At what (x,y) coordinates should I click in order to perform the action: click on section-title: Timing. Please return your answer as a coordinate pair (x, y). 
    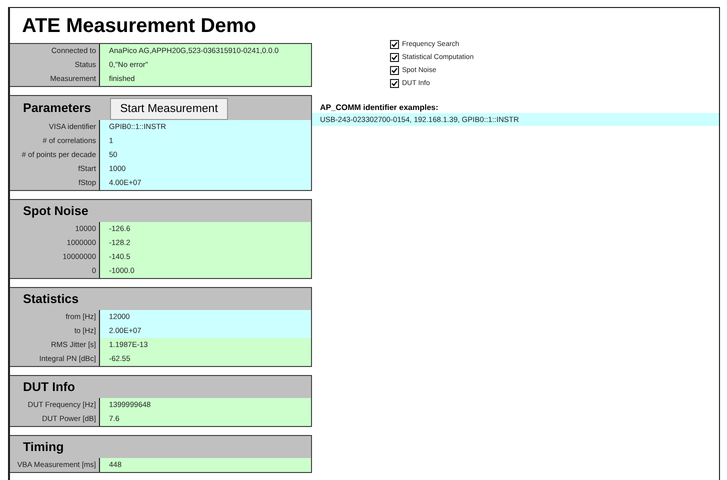
    Looking at the image, I should click on (43, 447).